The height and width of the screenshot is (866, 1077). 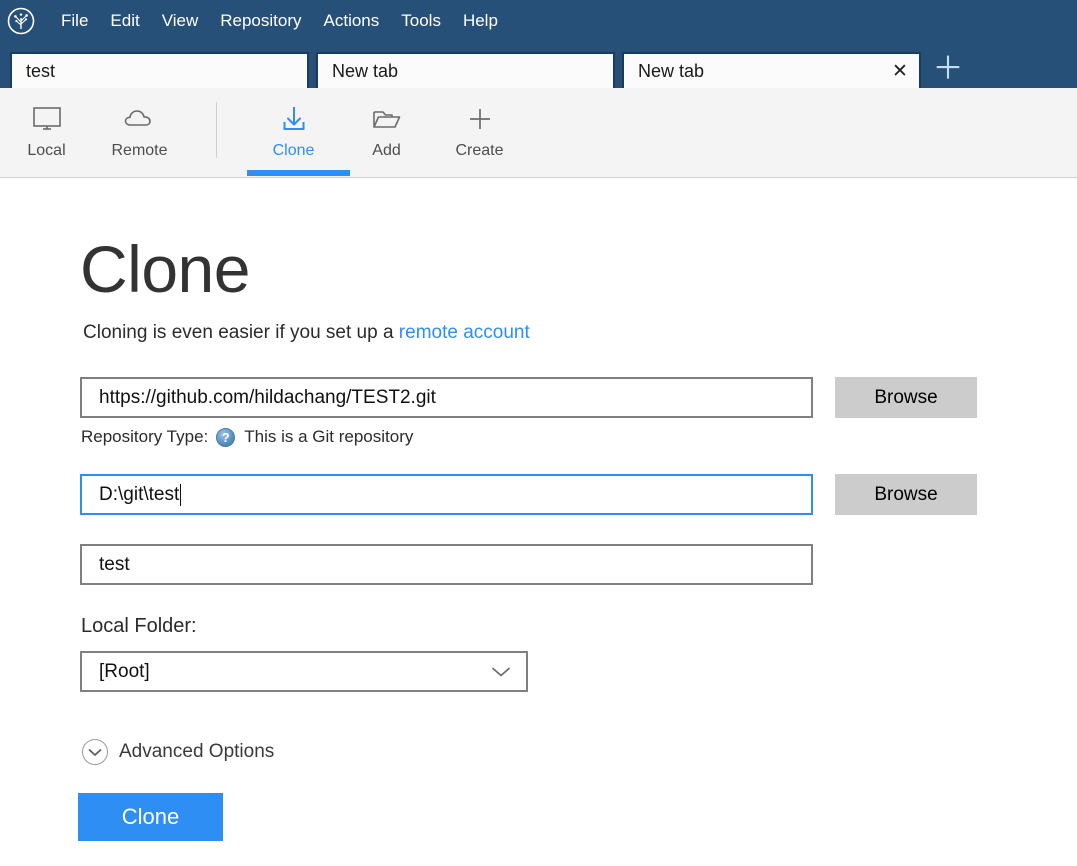 What do you see at coordinates (145, 436) in the screenshot?
I see `repository-type-label: Repository Type:` at bounding box center [145, 436].